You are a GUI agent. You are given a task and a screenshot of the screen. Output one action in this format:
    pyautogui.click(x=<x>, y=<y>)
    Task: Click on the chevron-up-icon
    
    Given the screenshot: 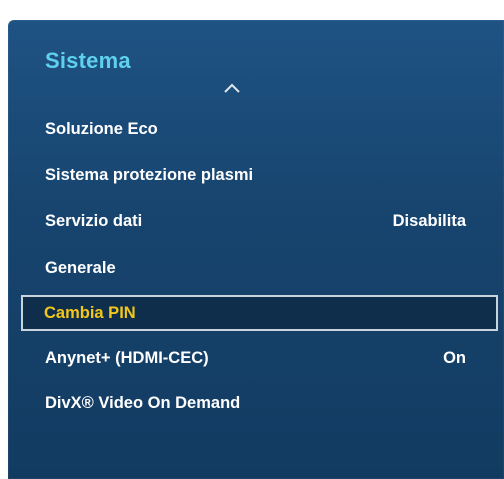 What is the action you would take?
    pyautogui.click(x=232, y=88)
    